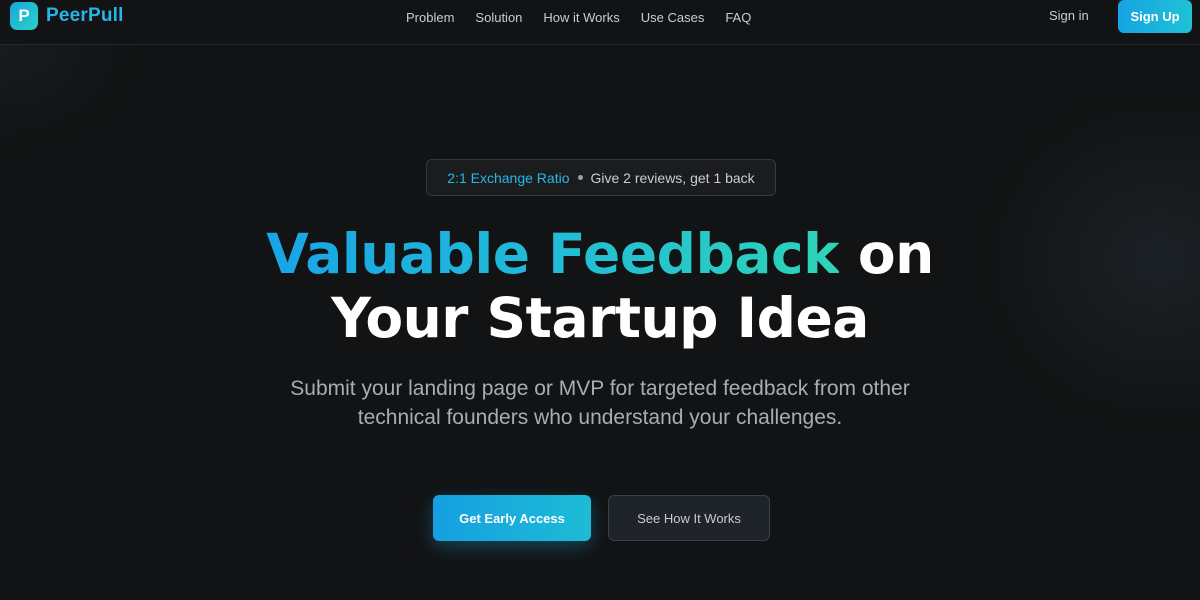  I want to click on headline-gradient-text: Valuable Feedback, so click(553, 254).